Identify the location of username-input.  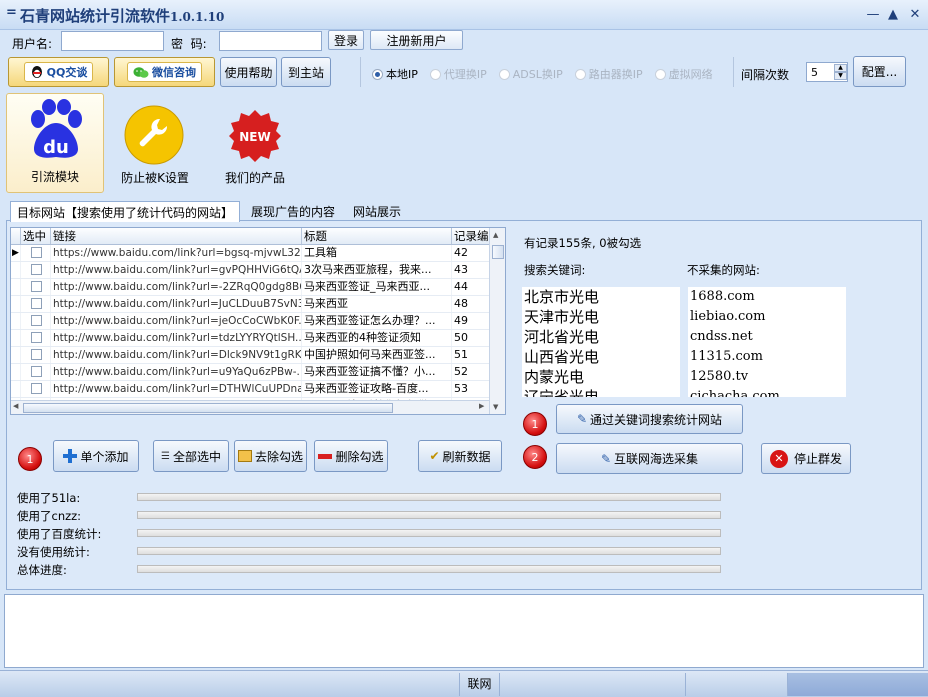
(112, 41).